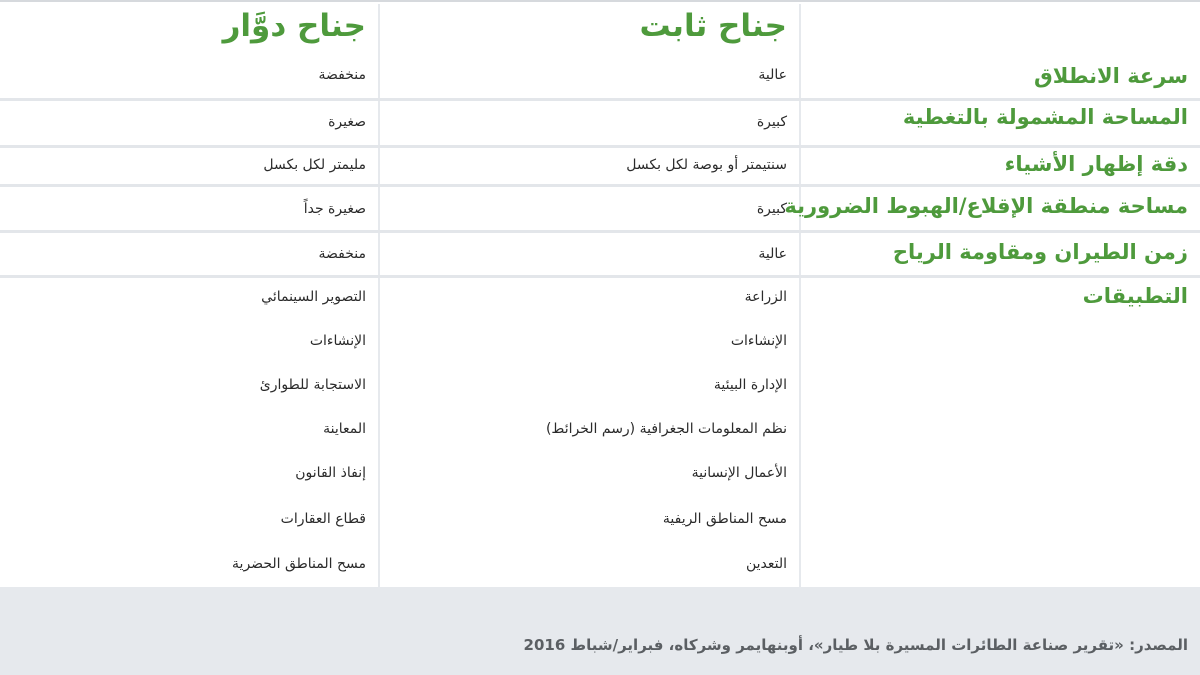 The image size is (1200, 675). Describe the element at coordinates (344, 429) in the screenshot. I see `list-item: المعاينة` at that location.